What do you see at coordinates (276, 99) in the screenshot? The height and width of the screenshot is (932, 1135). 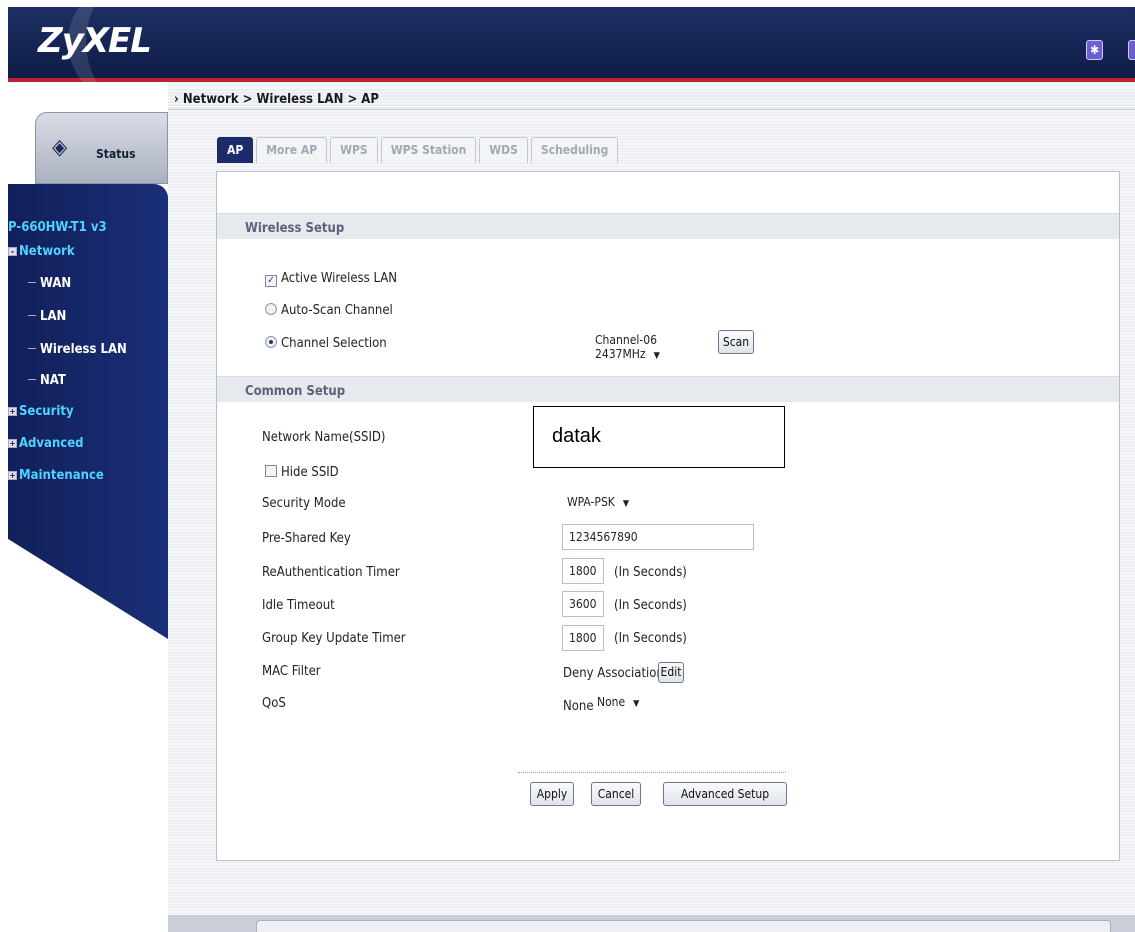 I see `breadcrumb: › Network > Wireless LAN > AP` at bounding box center [276, 99].